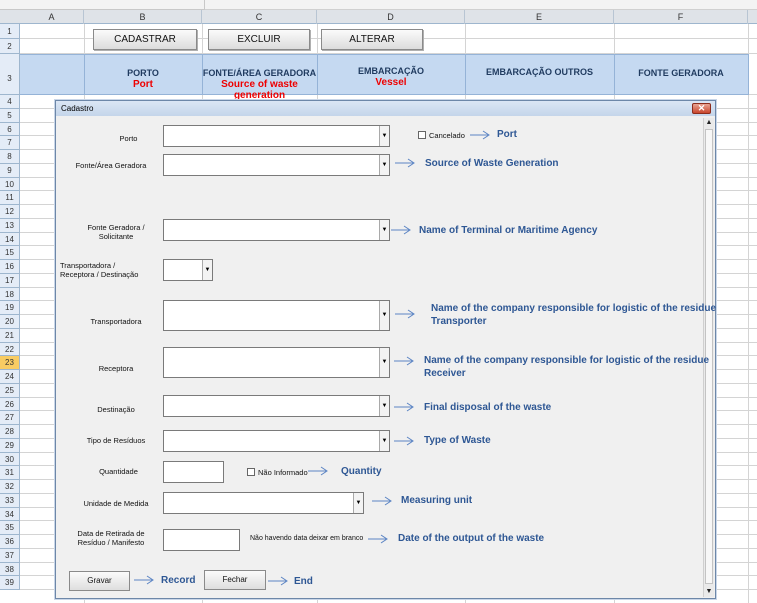 The height and width of the screenshot is (603, 757). I want to click on cancelado-checkbox: Cancelado, so click(441, 135).